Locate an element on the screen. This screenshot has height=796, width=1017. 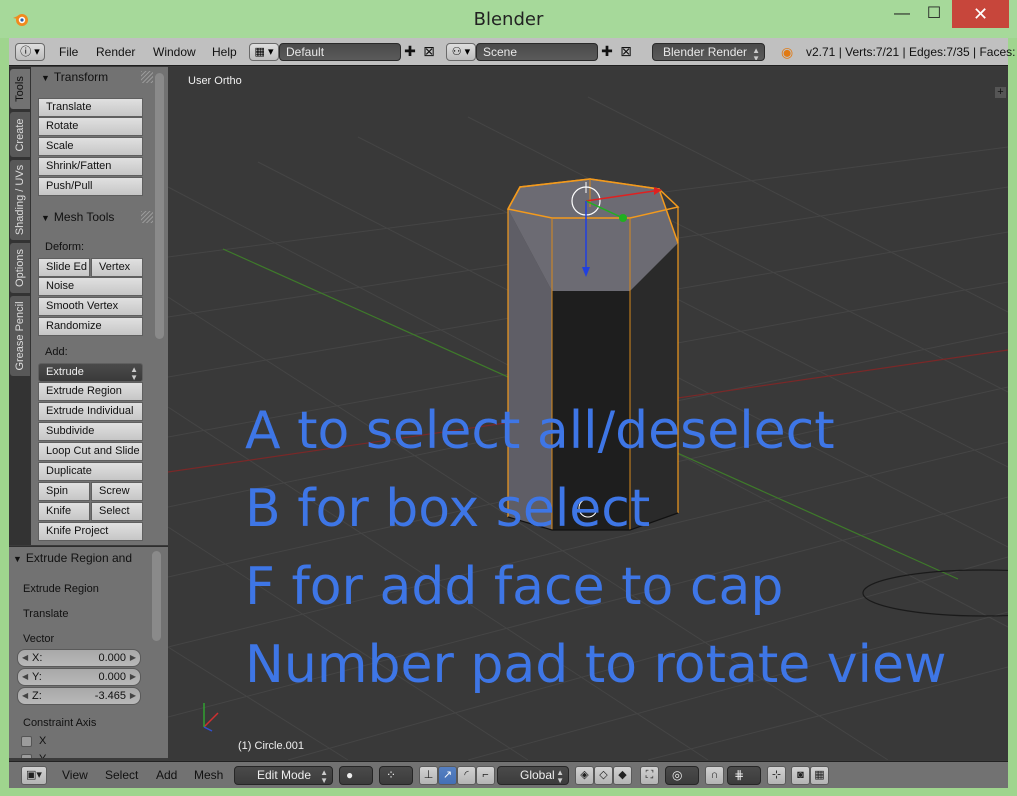
edge-select-mode-icon: ◇ is located at coordinates (603, 775).